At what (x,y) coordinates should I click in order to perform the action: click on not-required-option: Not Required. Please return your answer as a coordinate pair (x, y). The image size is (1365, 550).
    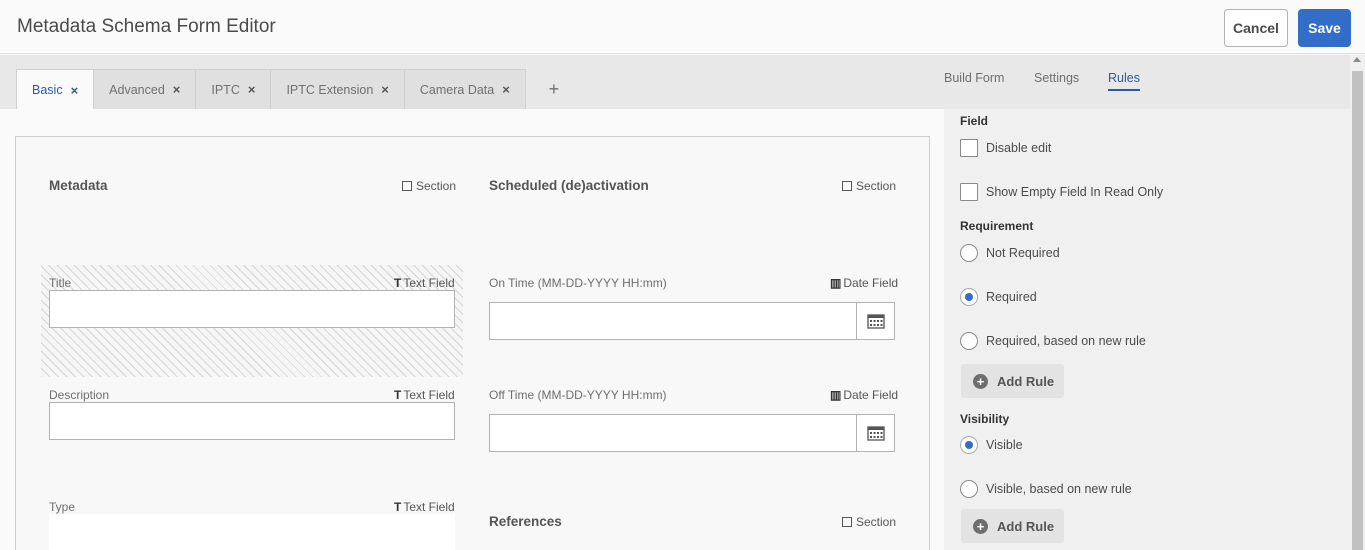
    Looking at the image, I should click on (1010, 253).